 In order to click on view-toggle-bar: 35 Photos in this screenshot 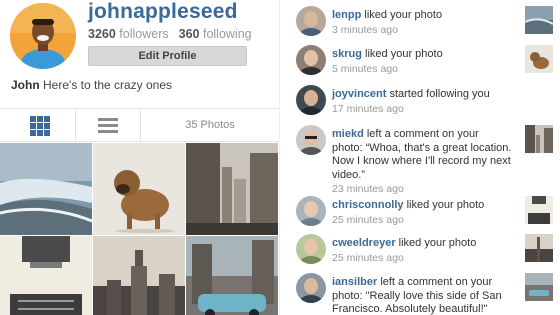, I will do `click(139, 125)`.